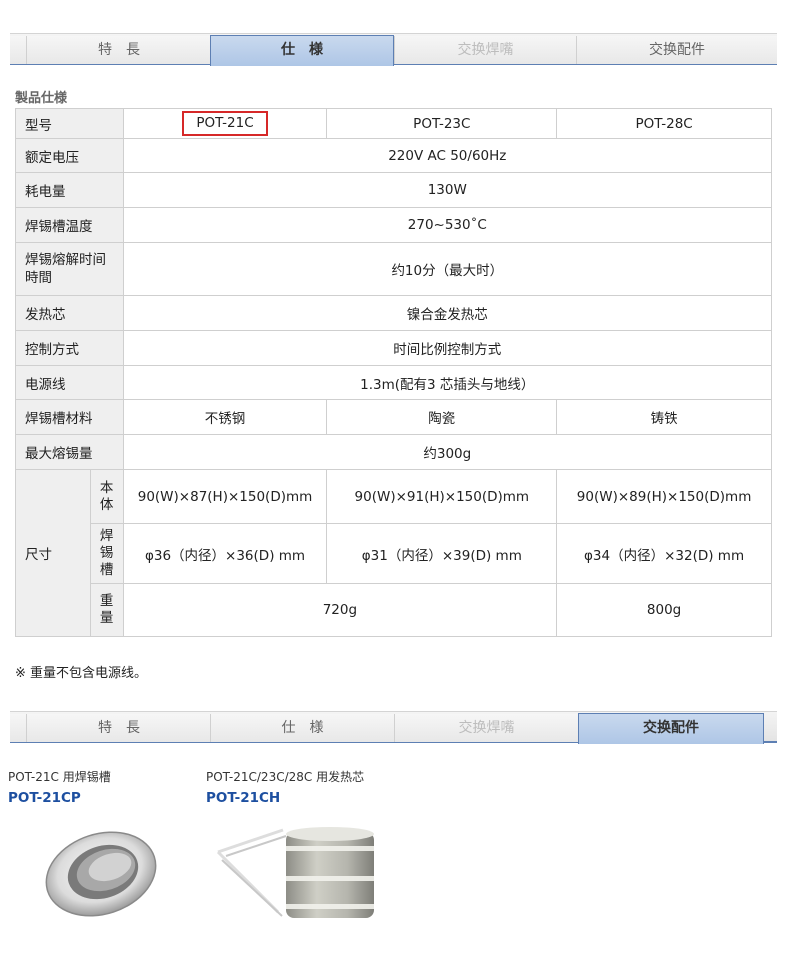 The width and height of the screenshot is (790, 962). What do you see at coordinates (106, 570) in the screenshot?
I see `sub-label-char: 槽` at bounding box center [106, 570].